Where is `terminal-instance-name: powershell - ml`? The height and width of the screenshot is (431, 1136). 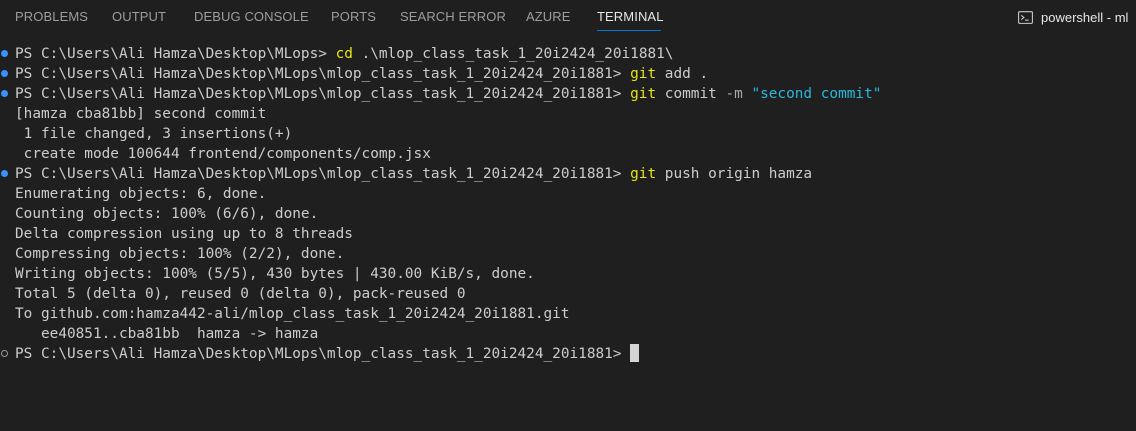
terminal-instance-name: powershell - ml is located at coordinates (1085, 17).